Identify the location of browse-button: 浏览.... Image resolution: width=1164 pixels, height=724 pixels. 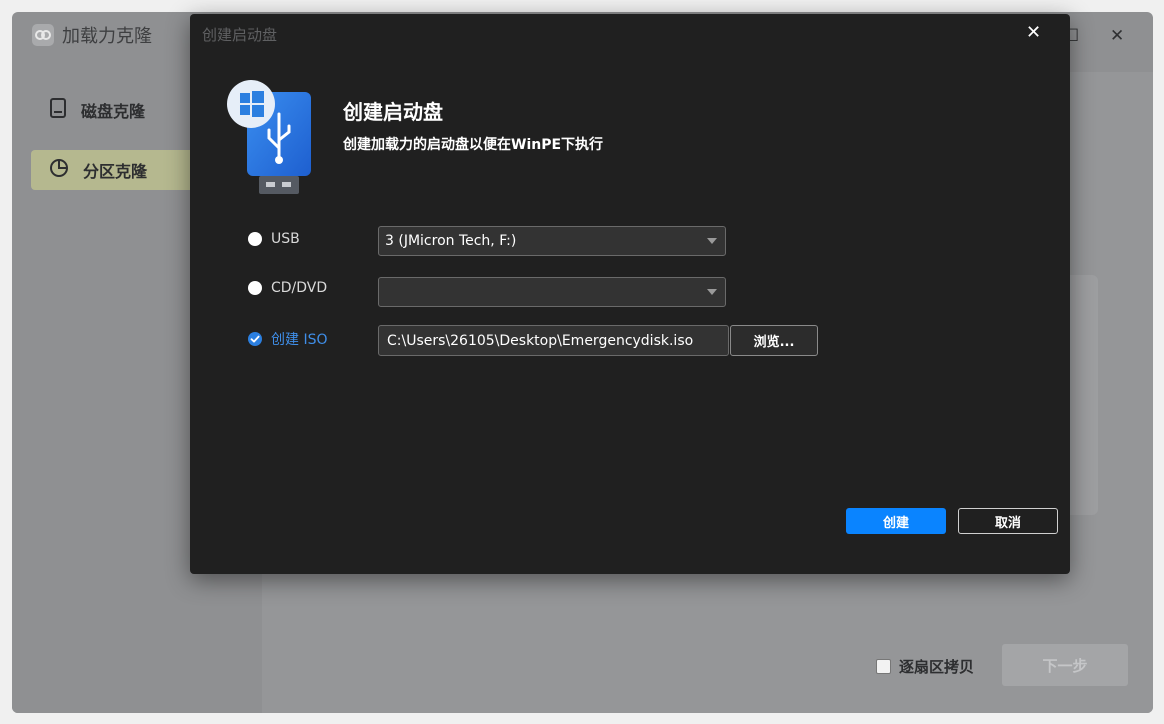
(774, 340).